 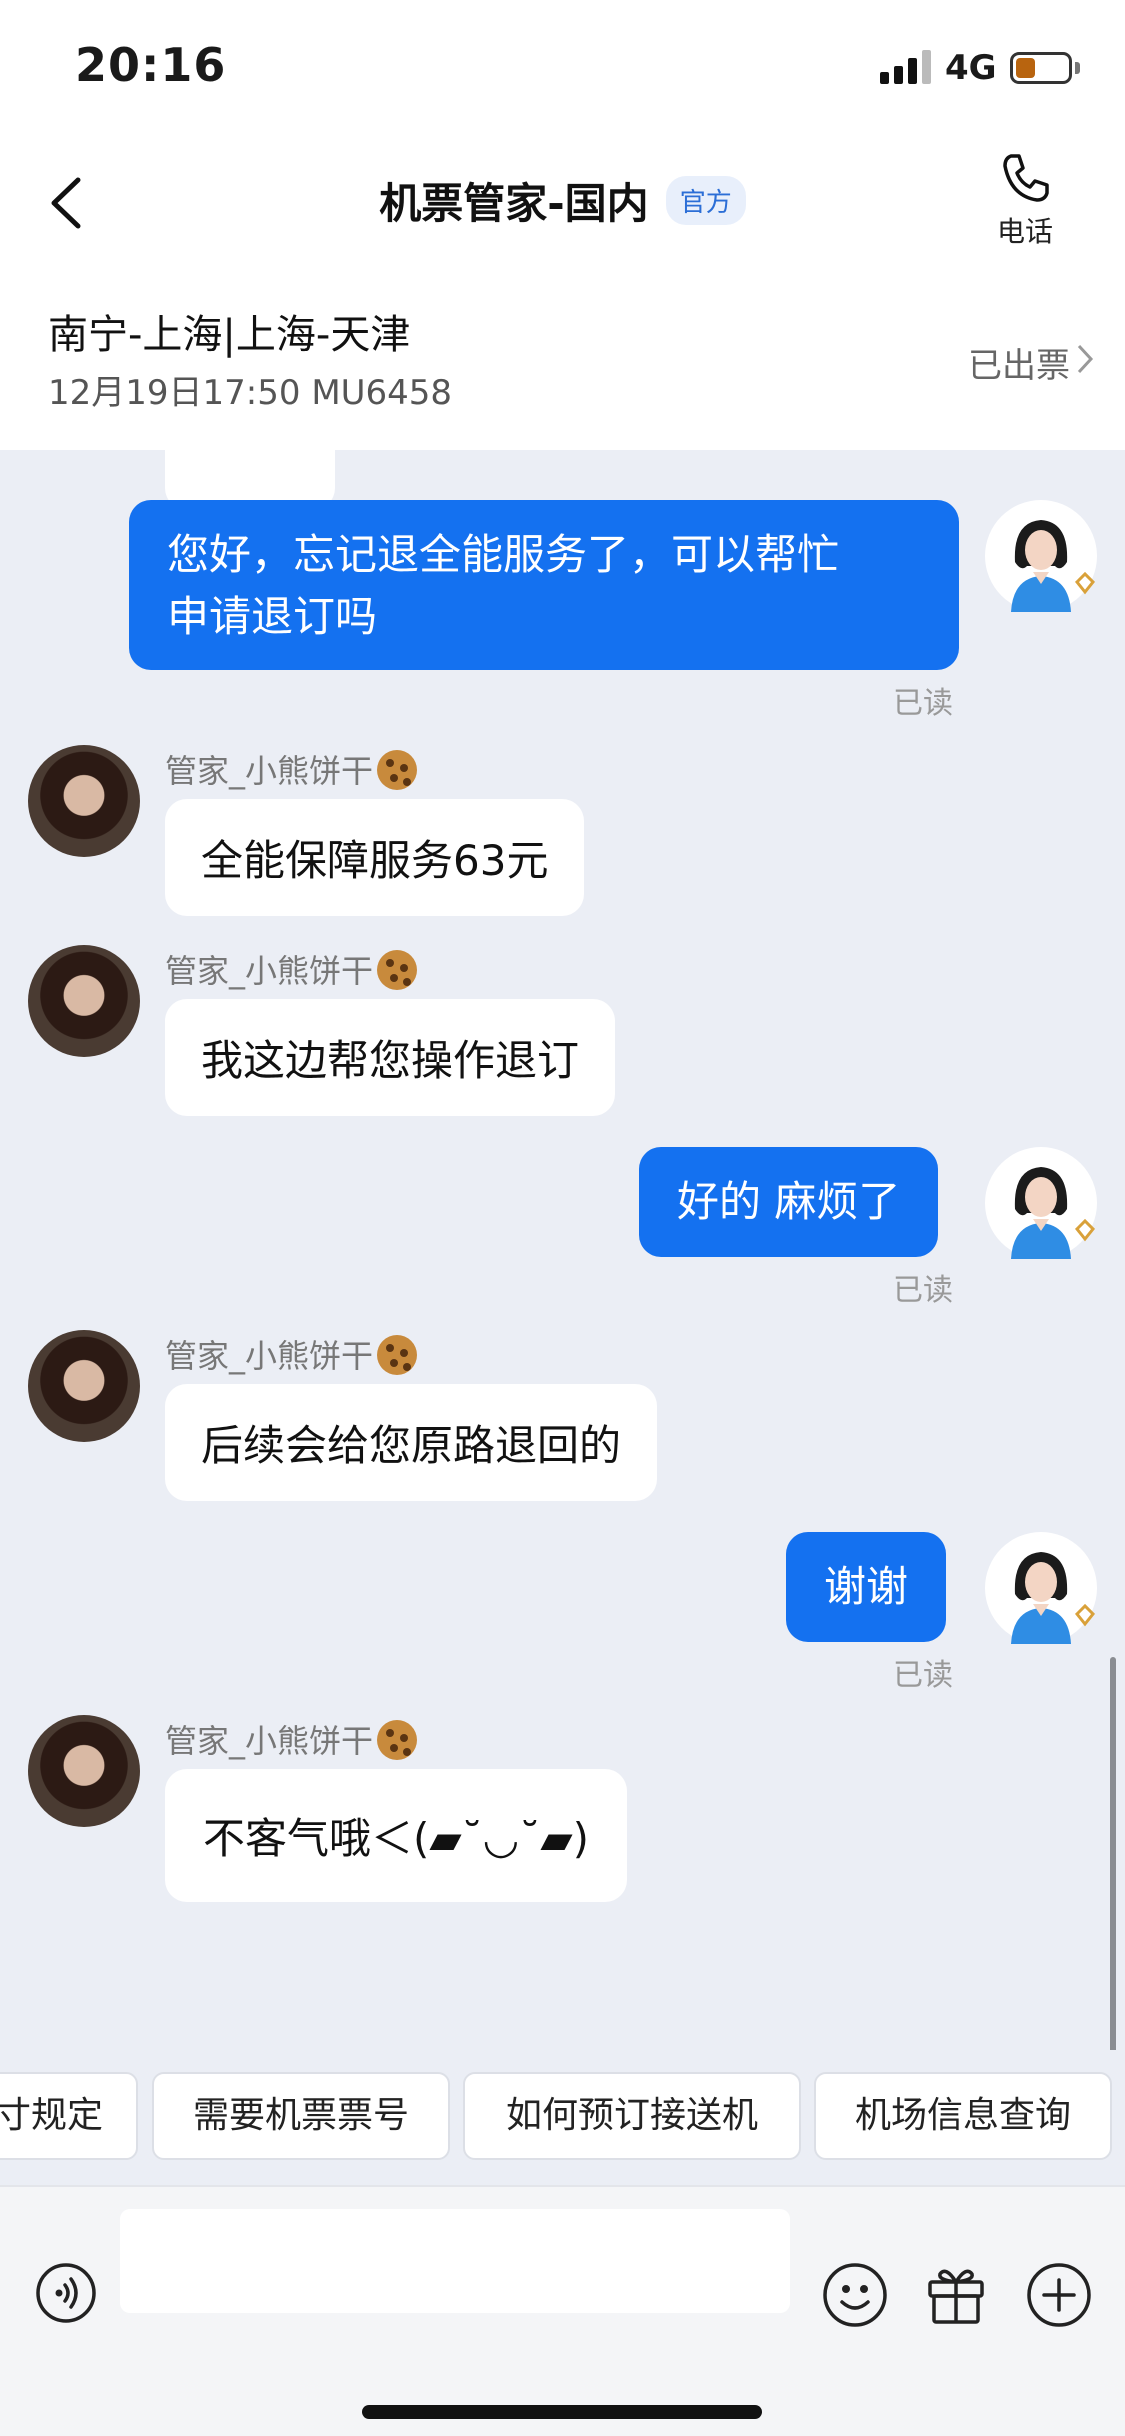 I want to click on title-wrap: 机票管家-国内 官方, so click(x=562, y=200).